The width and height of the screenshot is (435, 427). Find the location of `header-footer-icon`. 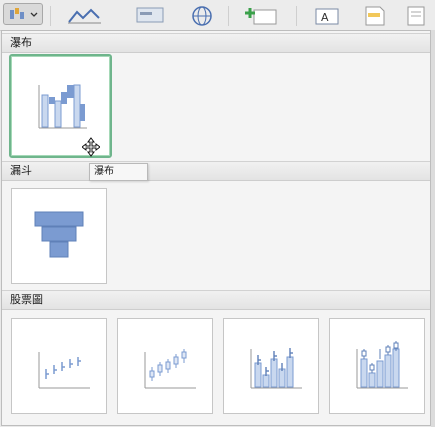

header-footer-icon is located at coordinates (375, 15).